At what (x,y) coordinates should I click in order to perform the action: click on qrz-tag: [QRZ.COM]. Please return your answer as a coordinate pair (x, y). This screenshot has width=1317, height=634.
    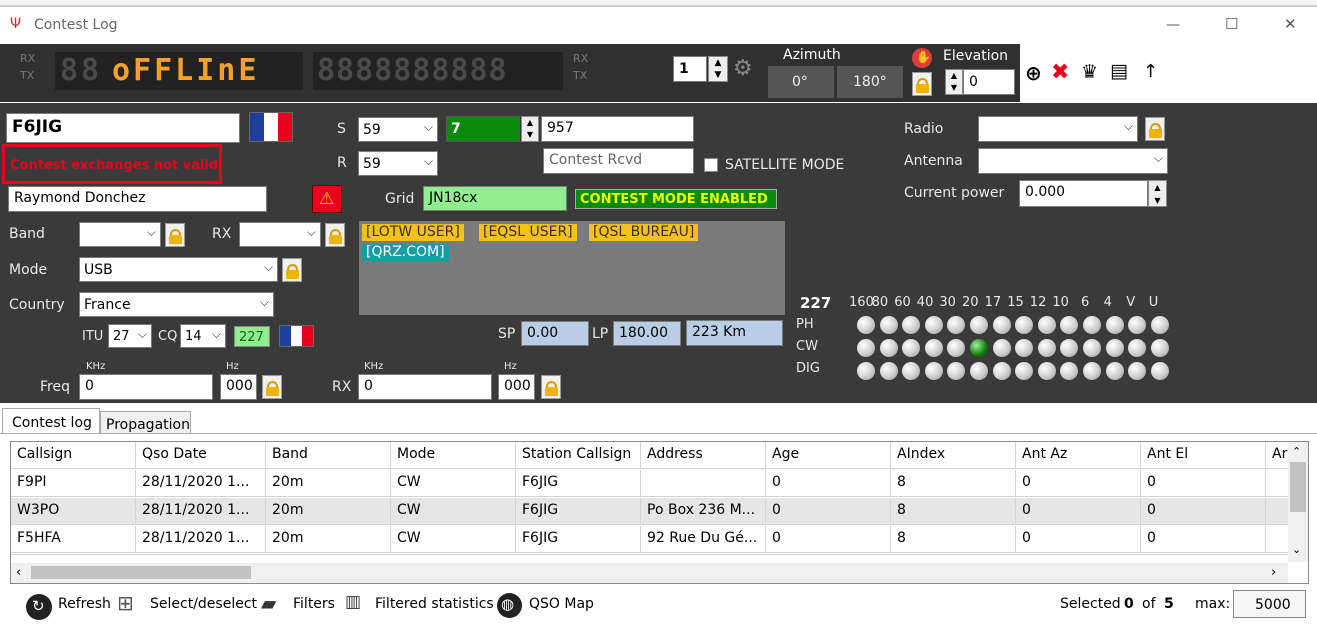
    Looking at the image, I should click on (405, 253).